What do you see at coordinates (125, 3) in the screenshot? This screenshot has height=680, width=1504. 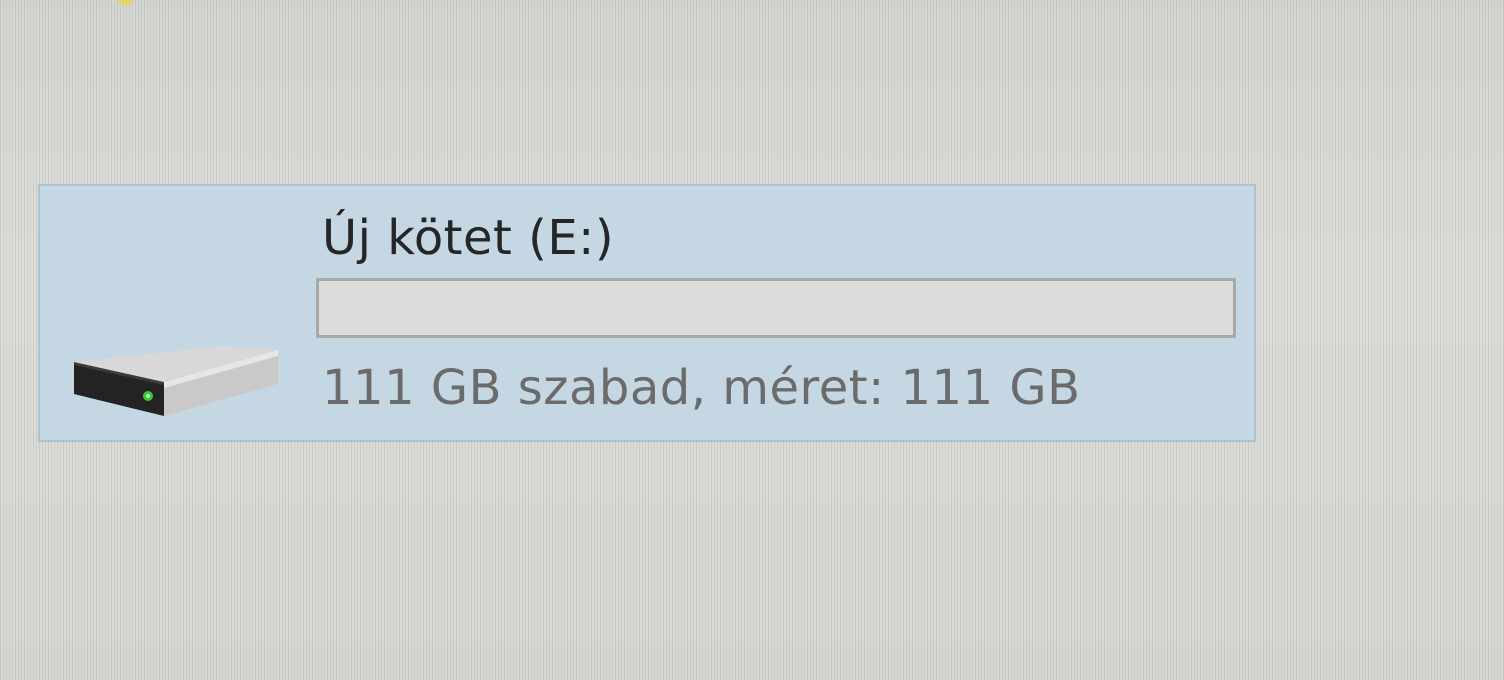 I see `corner-glint` at bounding box center [125, 3].